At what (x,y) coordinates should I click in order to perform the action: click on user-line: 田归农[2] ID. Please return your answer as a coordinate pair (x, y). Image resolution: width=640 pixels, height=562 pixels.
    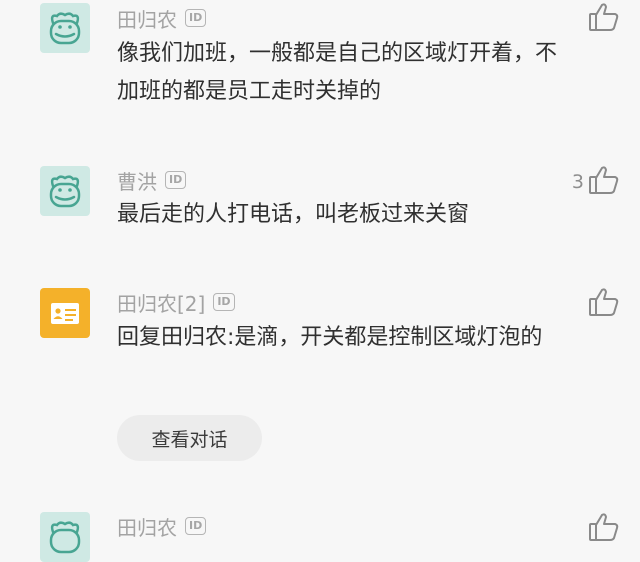
    Looking at the image, I should click on (176, 302).